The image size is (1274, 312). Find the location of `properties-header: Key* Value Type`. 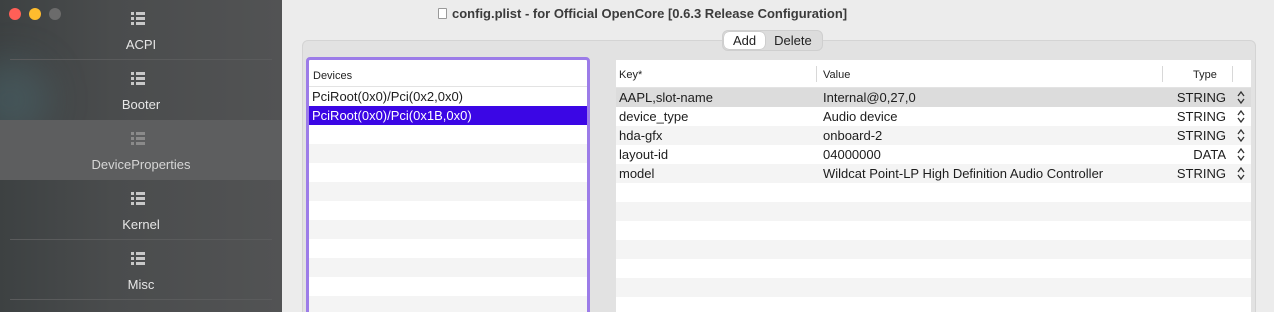

properties-header: Key* Value Type is located at coordinates (933, 74).